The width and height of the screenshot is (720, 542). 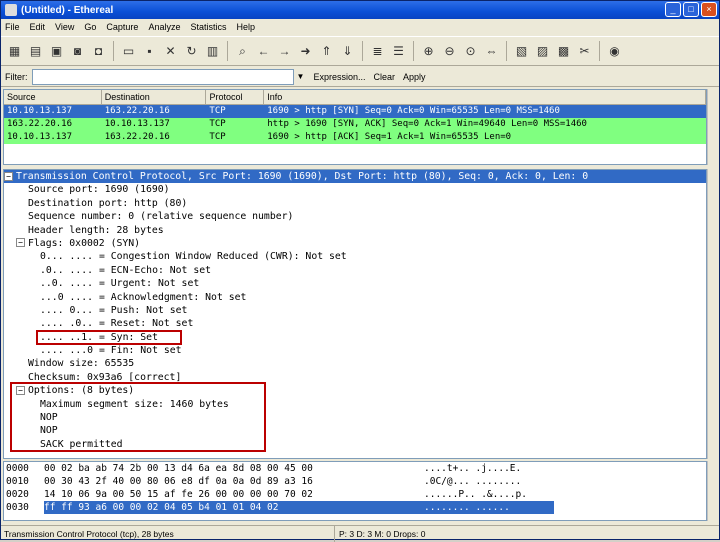 What do you see at coordinates (355, 323) in the screenshot?
I see `tree-item: .... .0.. = Reset: Not set` at bounding box center [355, 323].